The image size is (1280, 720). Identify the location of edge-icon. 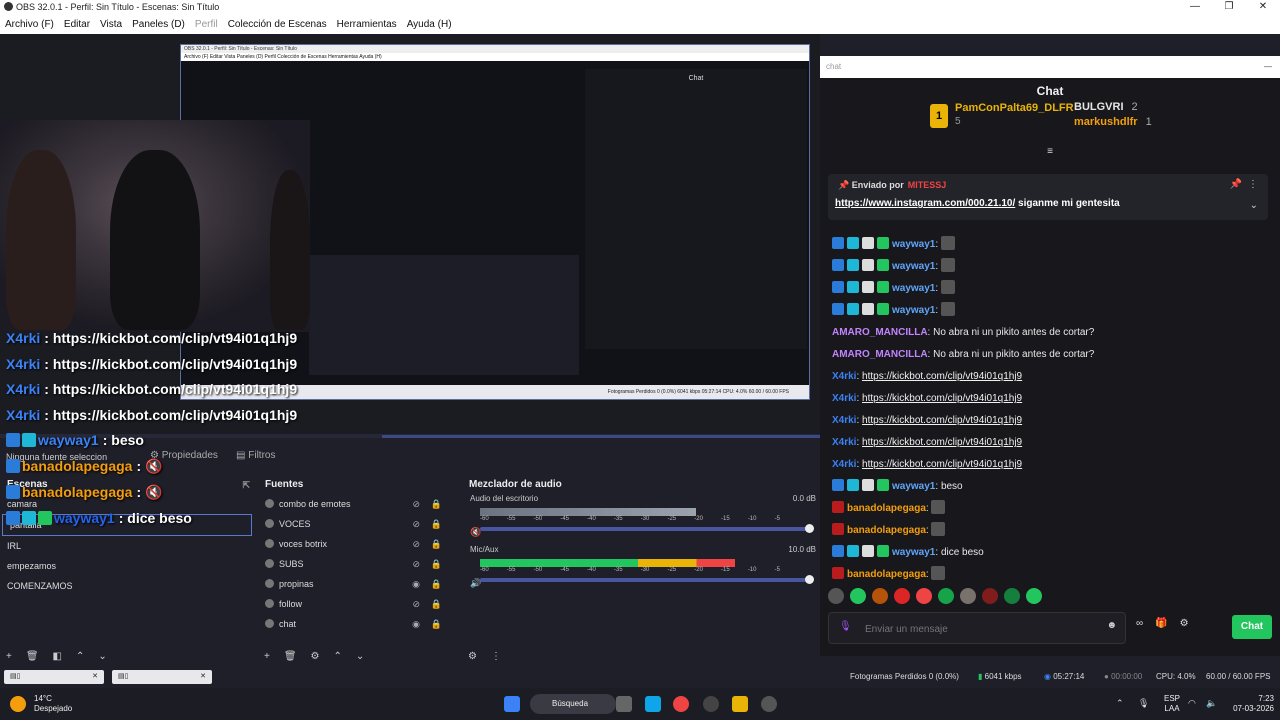
(653, 704).